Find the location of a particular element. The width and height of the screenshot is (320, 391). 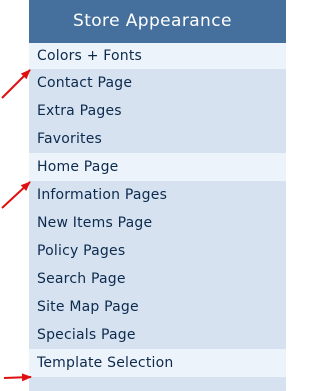

menu-item-site-map-page: Site Map Page is located at coordinates (157, 307).